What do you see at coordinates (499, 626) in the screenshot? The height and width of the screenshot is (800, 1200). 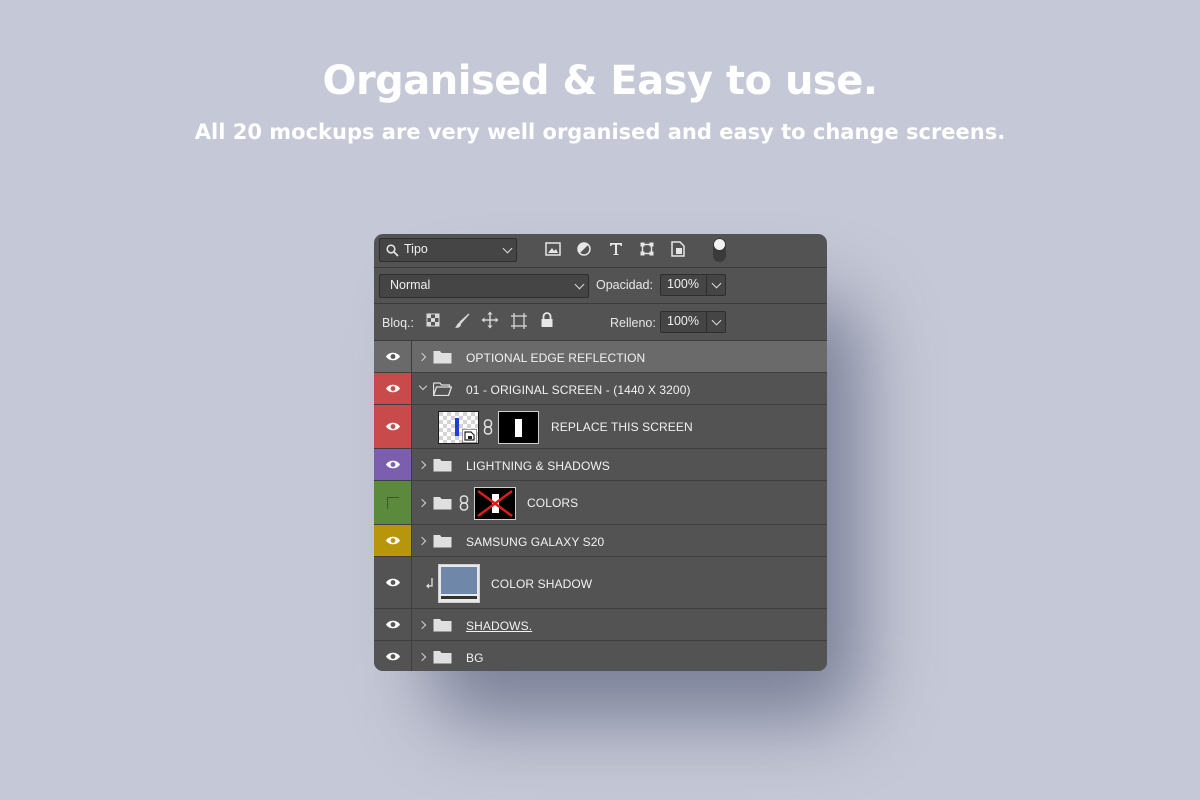 I see `layer-name: SHADOWS.` at bounding box center [499, 626].